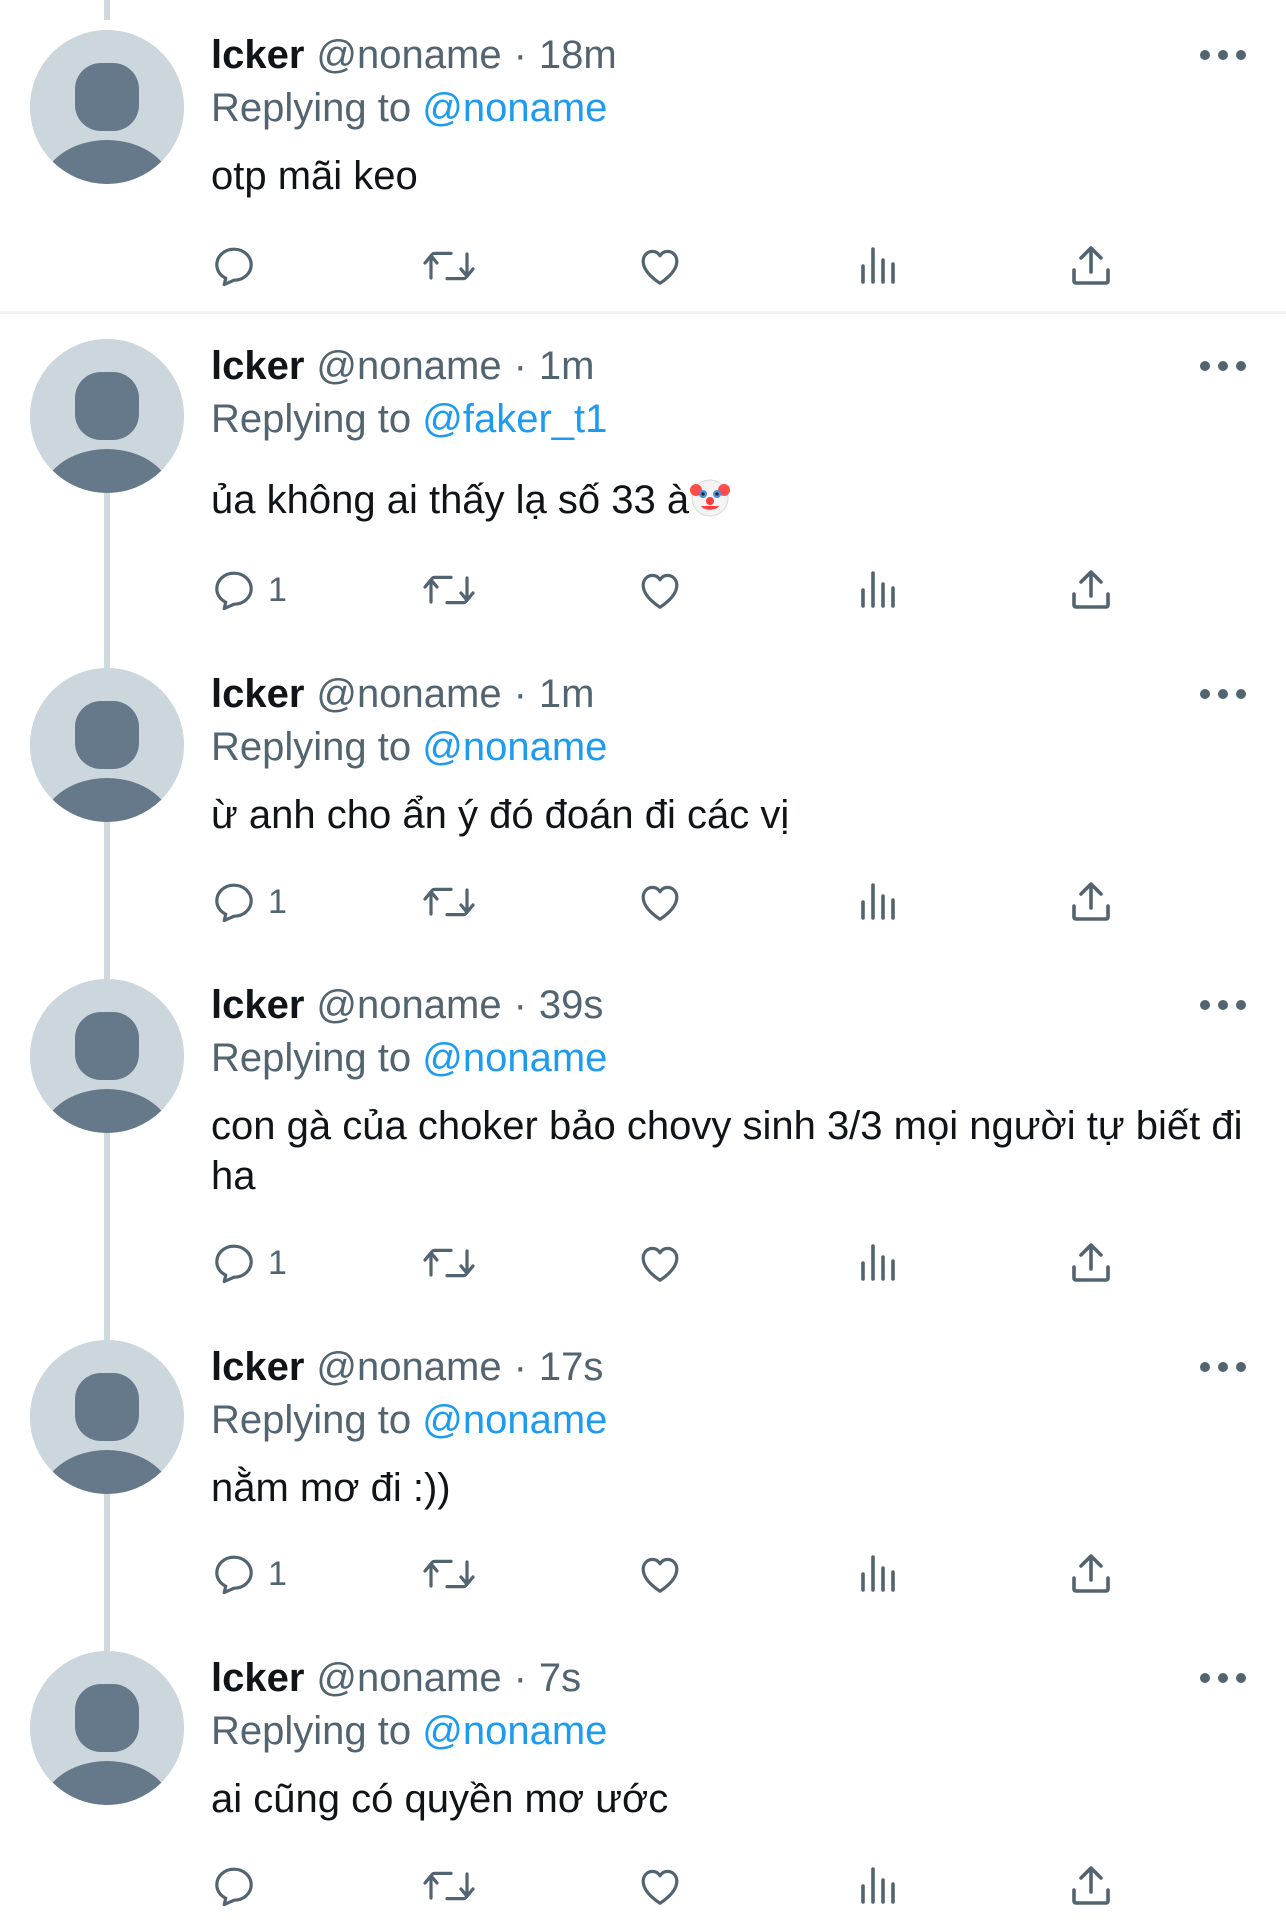  What do you see at coordinates (710, 504) in the screenshot?
I see `clown-face-emoji-icon` at bounding box center [710, 504].